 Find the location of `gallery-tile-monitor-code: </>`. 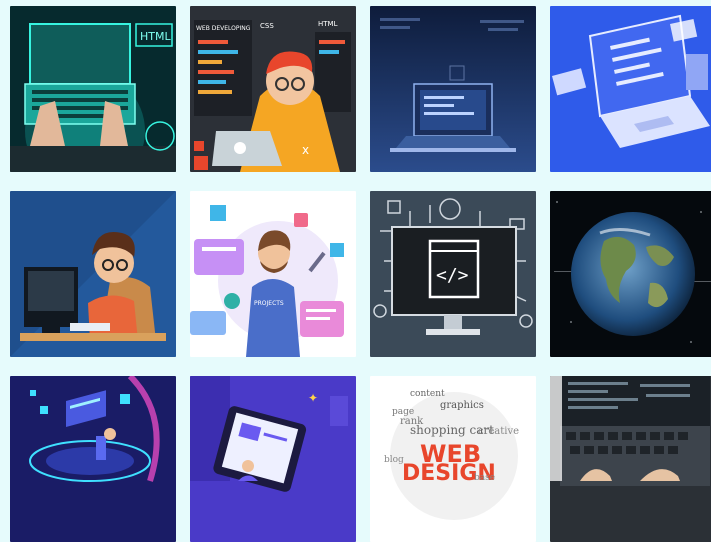

gallery-tile-monitor-code: </> is located at coordinates (453, 274).